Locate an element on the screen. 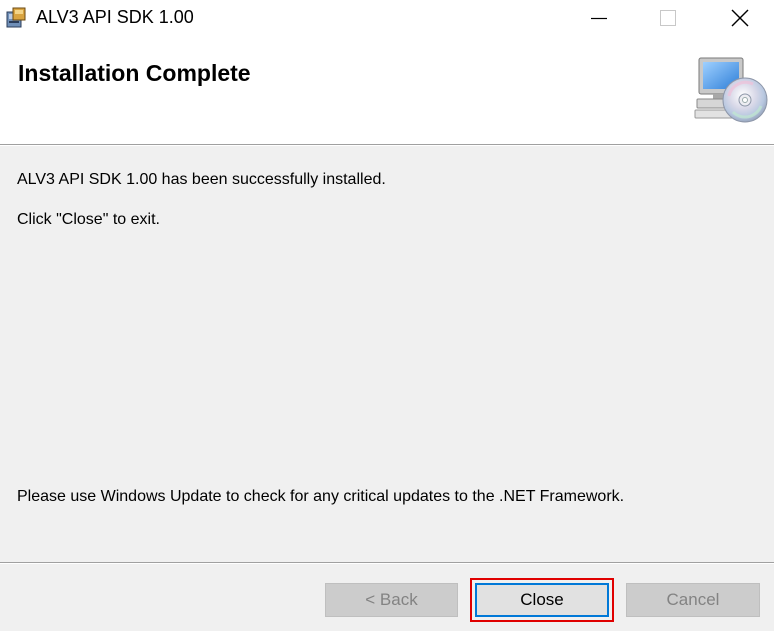 This screenshot has height=631, width=774. computer-cd-icon is located at coordinates (731, 91).